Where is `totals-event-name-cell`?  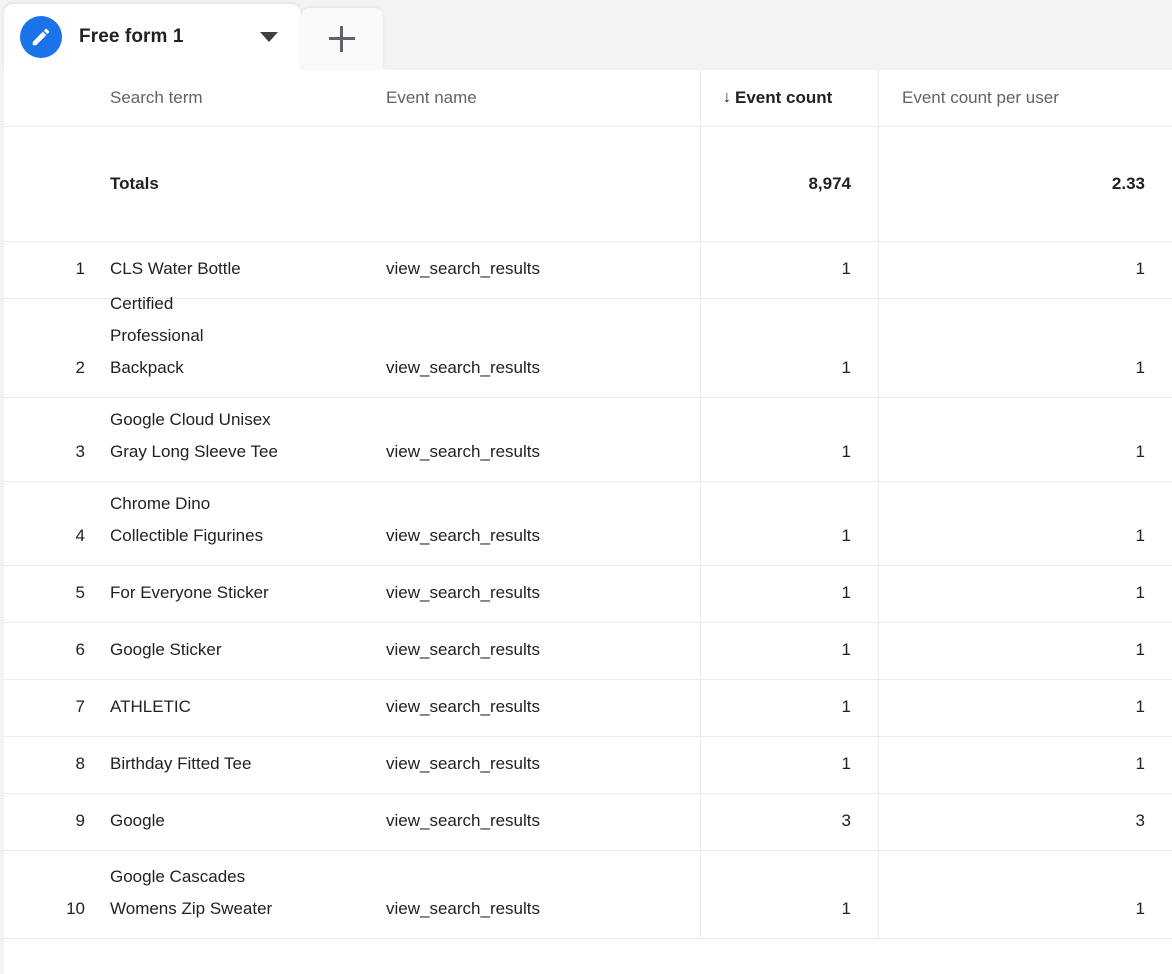 totals-event-name-cell is located at coordinates (543, 184).